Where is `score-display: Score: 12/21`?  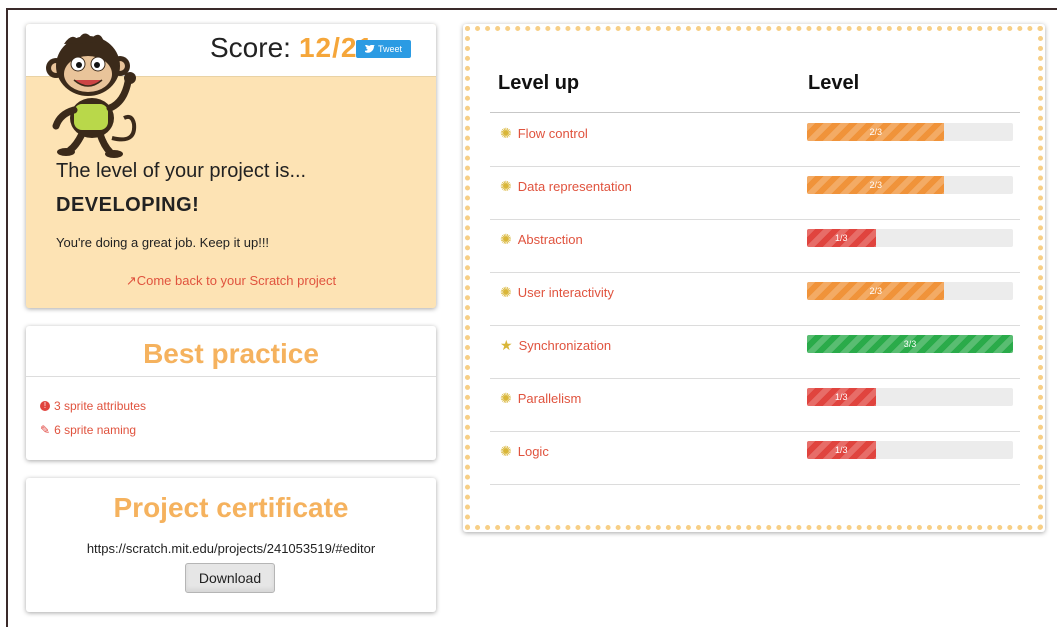
score-display: Score: 12/21 is located at coordinates (292, 48).